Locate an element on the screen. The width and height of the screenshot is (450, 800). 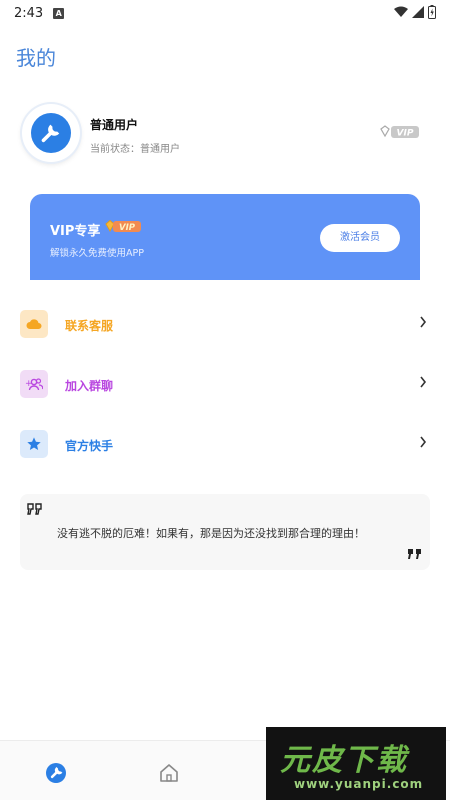
quote-card: 没有逃不脱的厄难！如果有，那是因为还没找到那合理的理由！ is located at coordinates (225, 532).